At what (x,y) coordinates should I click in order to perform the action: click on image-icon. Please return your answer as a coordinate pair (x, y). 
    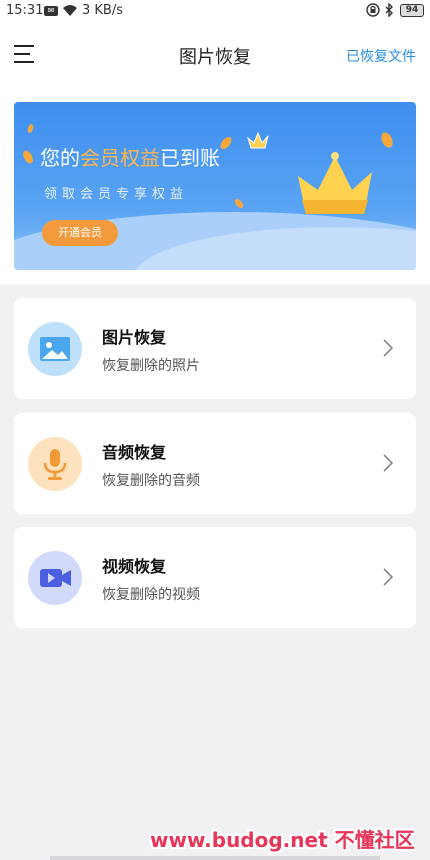
    Looking at the image, I should click on (55, 349).